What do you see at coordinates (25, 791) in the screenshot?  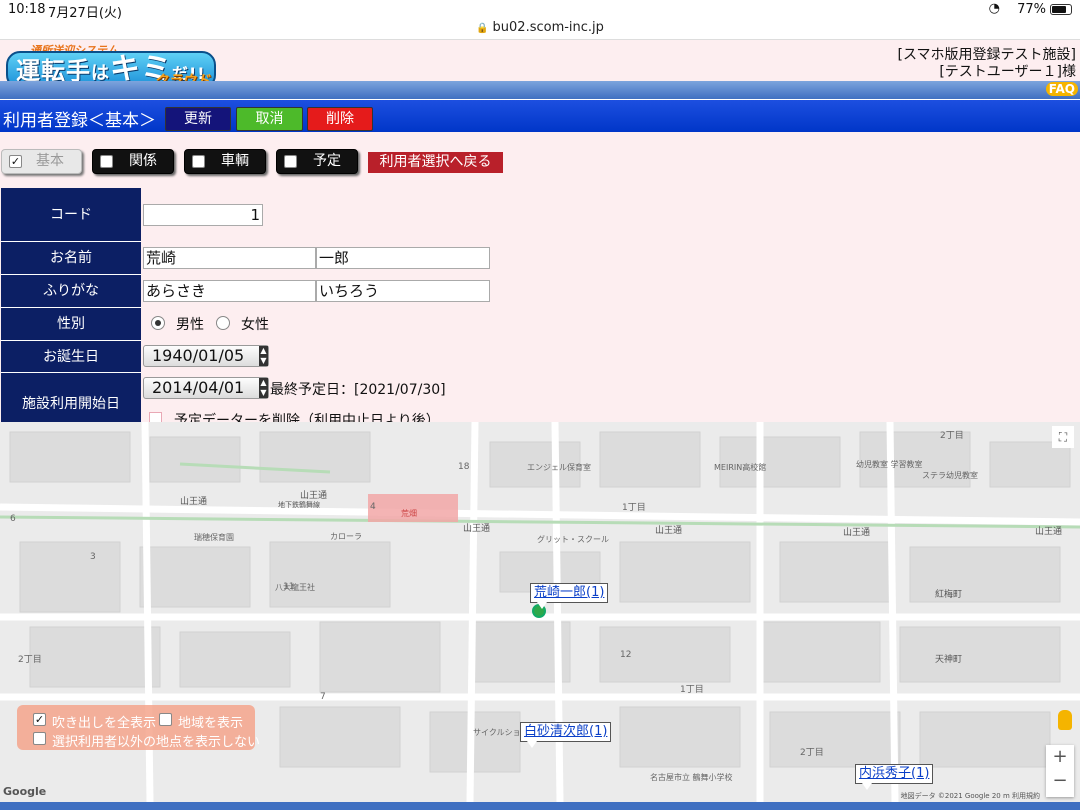 I see `google-logo: Google` at bounding box center [25, 791].